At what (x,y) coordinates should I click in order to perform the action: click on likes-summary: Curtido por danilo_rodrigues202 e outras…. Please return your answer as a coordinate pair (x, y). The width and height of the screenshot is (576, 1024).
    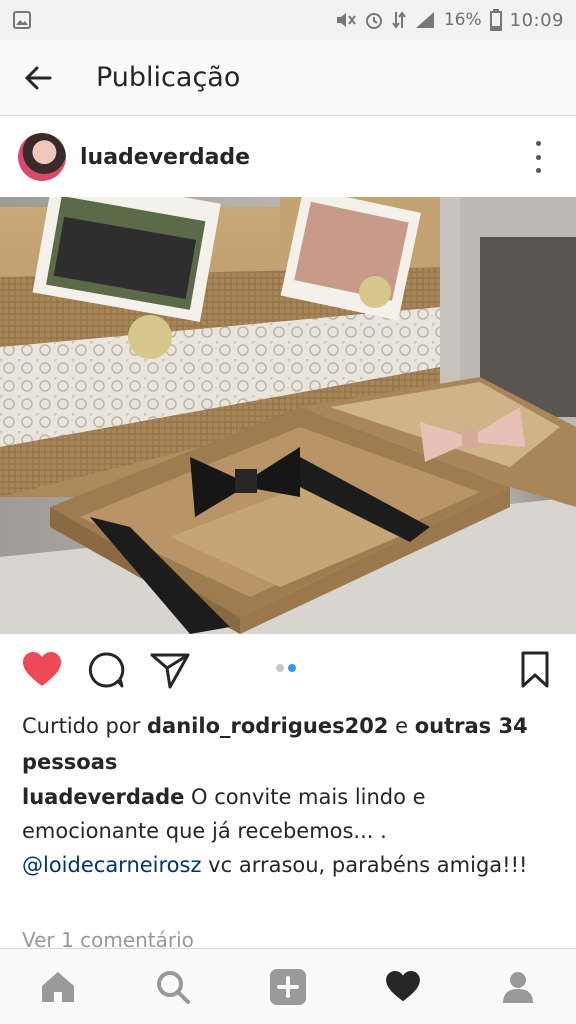
    Looking at the image, I should click on (292, 744).